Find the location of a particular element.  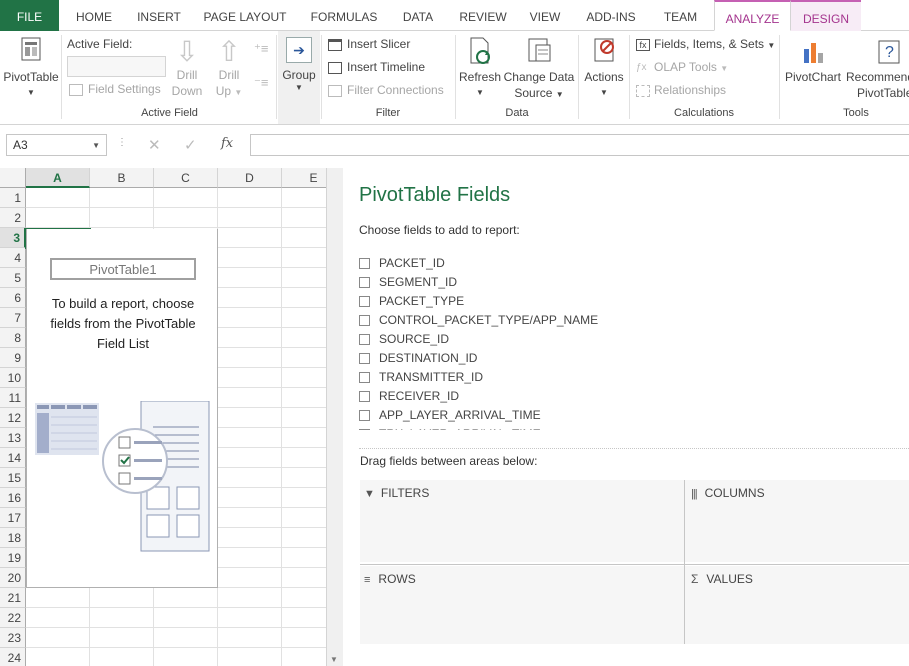

row-header: 24 is located at coordinates (13, 657).